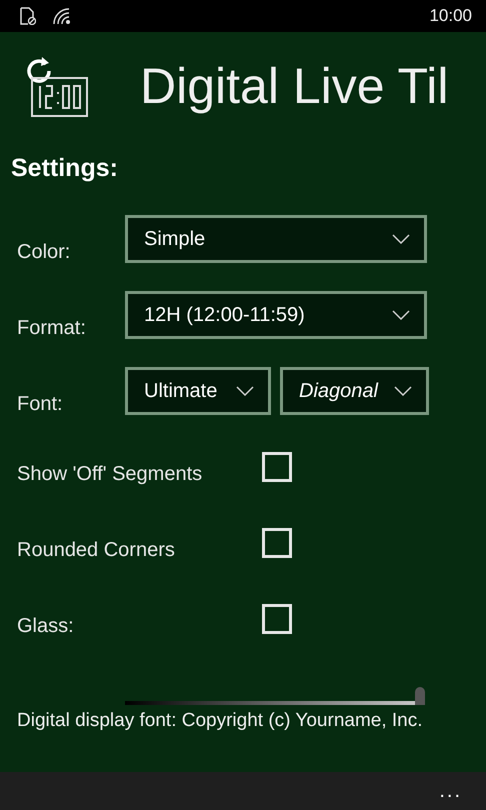  Describe the element at coordinates (28, 16) in the screenshot. I see `sim-icon` at that location.